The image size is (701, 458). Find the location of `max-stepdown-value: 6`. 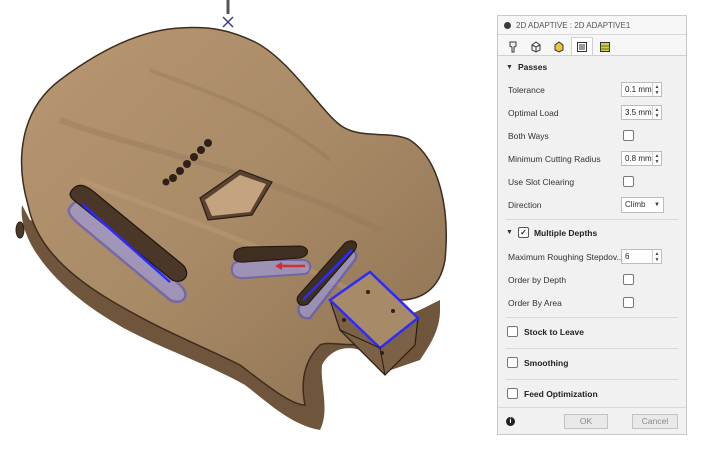

max-stepdown-value: 6 is located at coordinates (637, 256).